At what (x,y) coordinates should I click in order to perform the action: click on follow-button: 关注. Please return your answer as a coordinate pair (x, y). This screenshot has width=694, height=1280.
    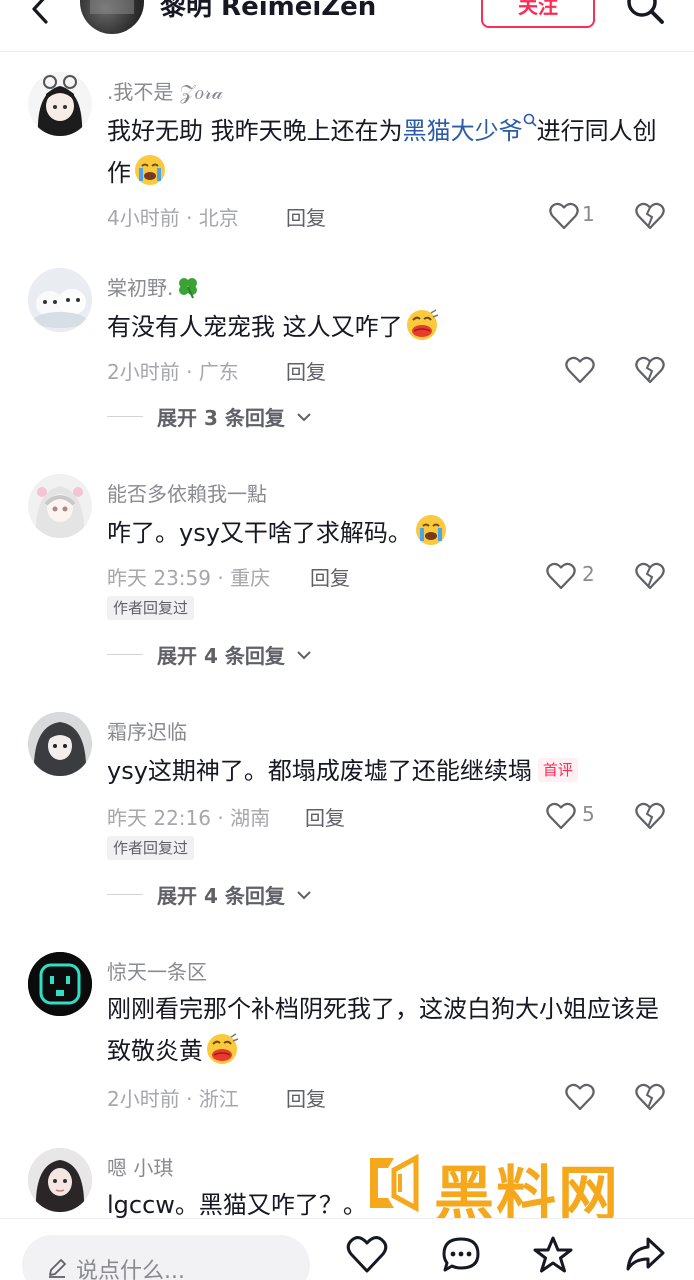
    Looking at the image, I should click on (538, 14).